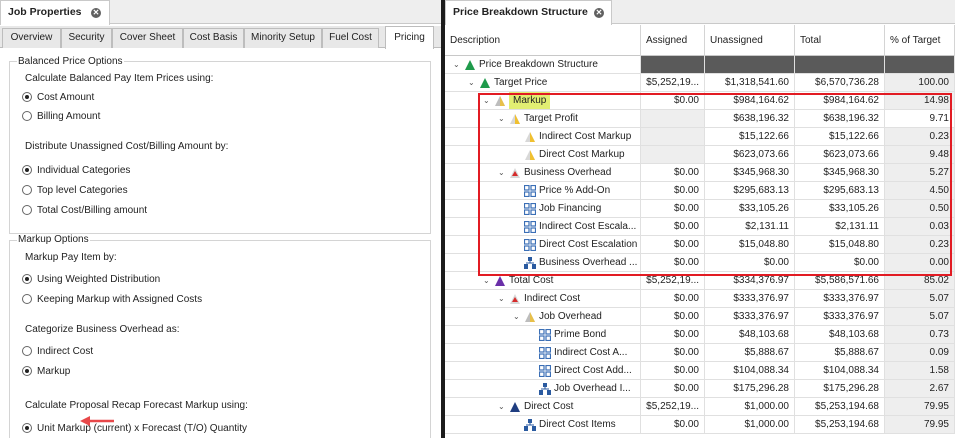 This screenshot has width=955, height=438. What do you see at coordinates (283, 38) in the screenshot?
I see `tab-minority-setup: Minority Setup` at bounding box center [283, 38].